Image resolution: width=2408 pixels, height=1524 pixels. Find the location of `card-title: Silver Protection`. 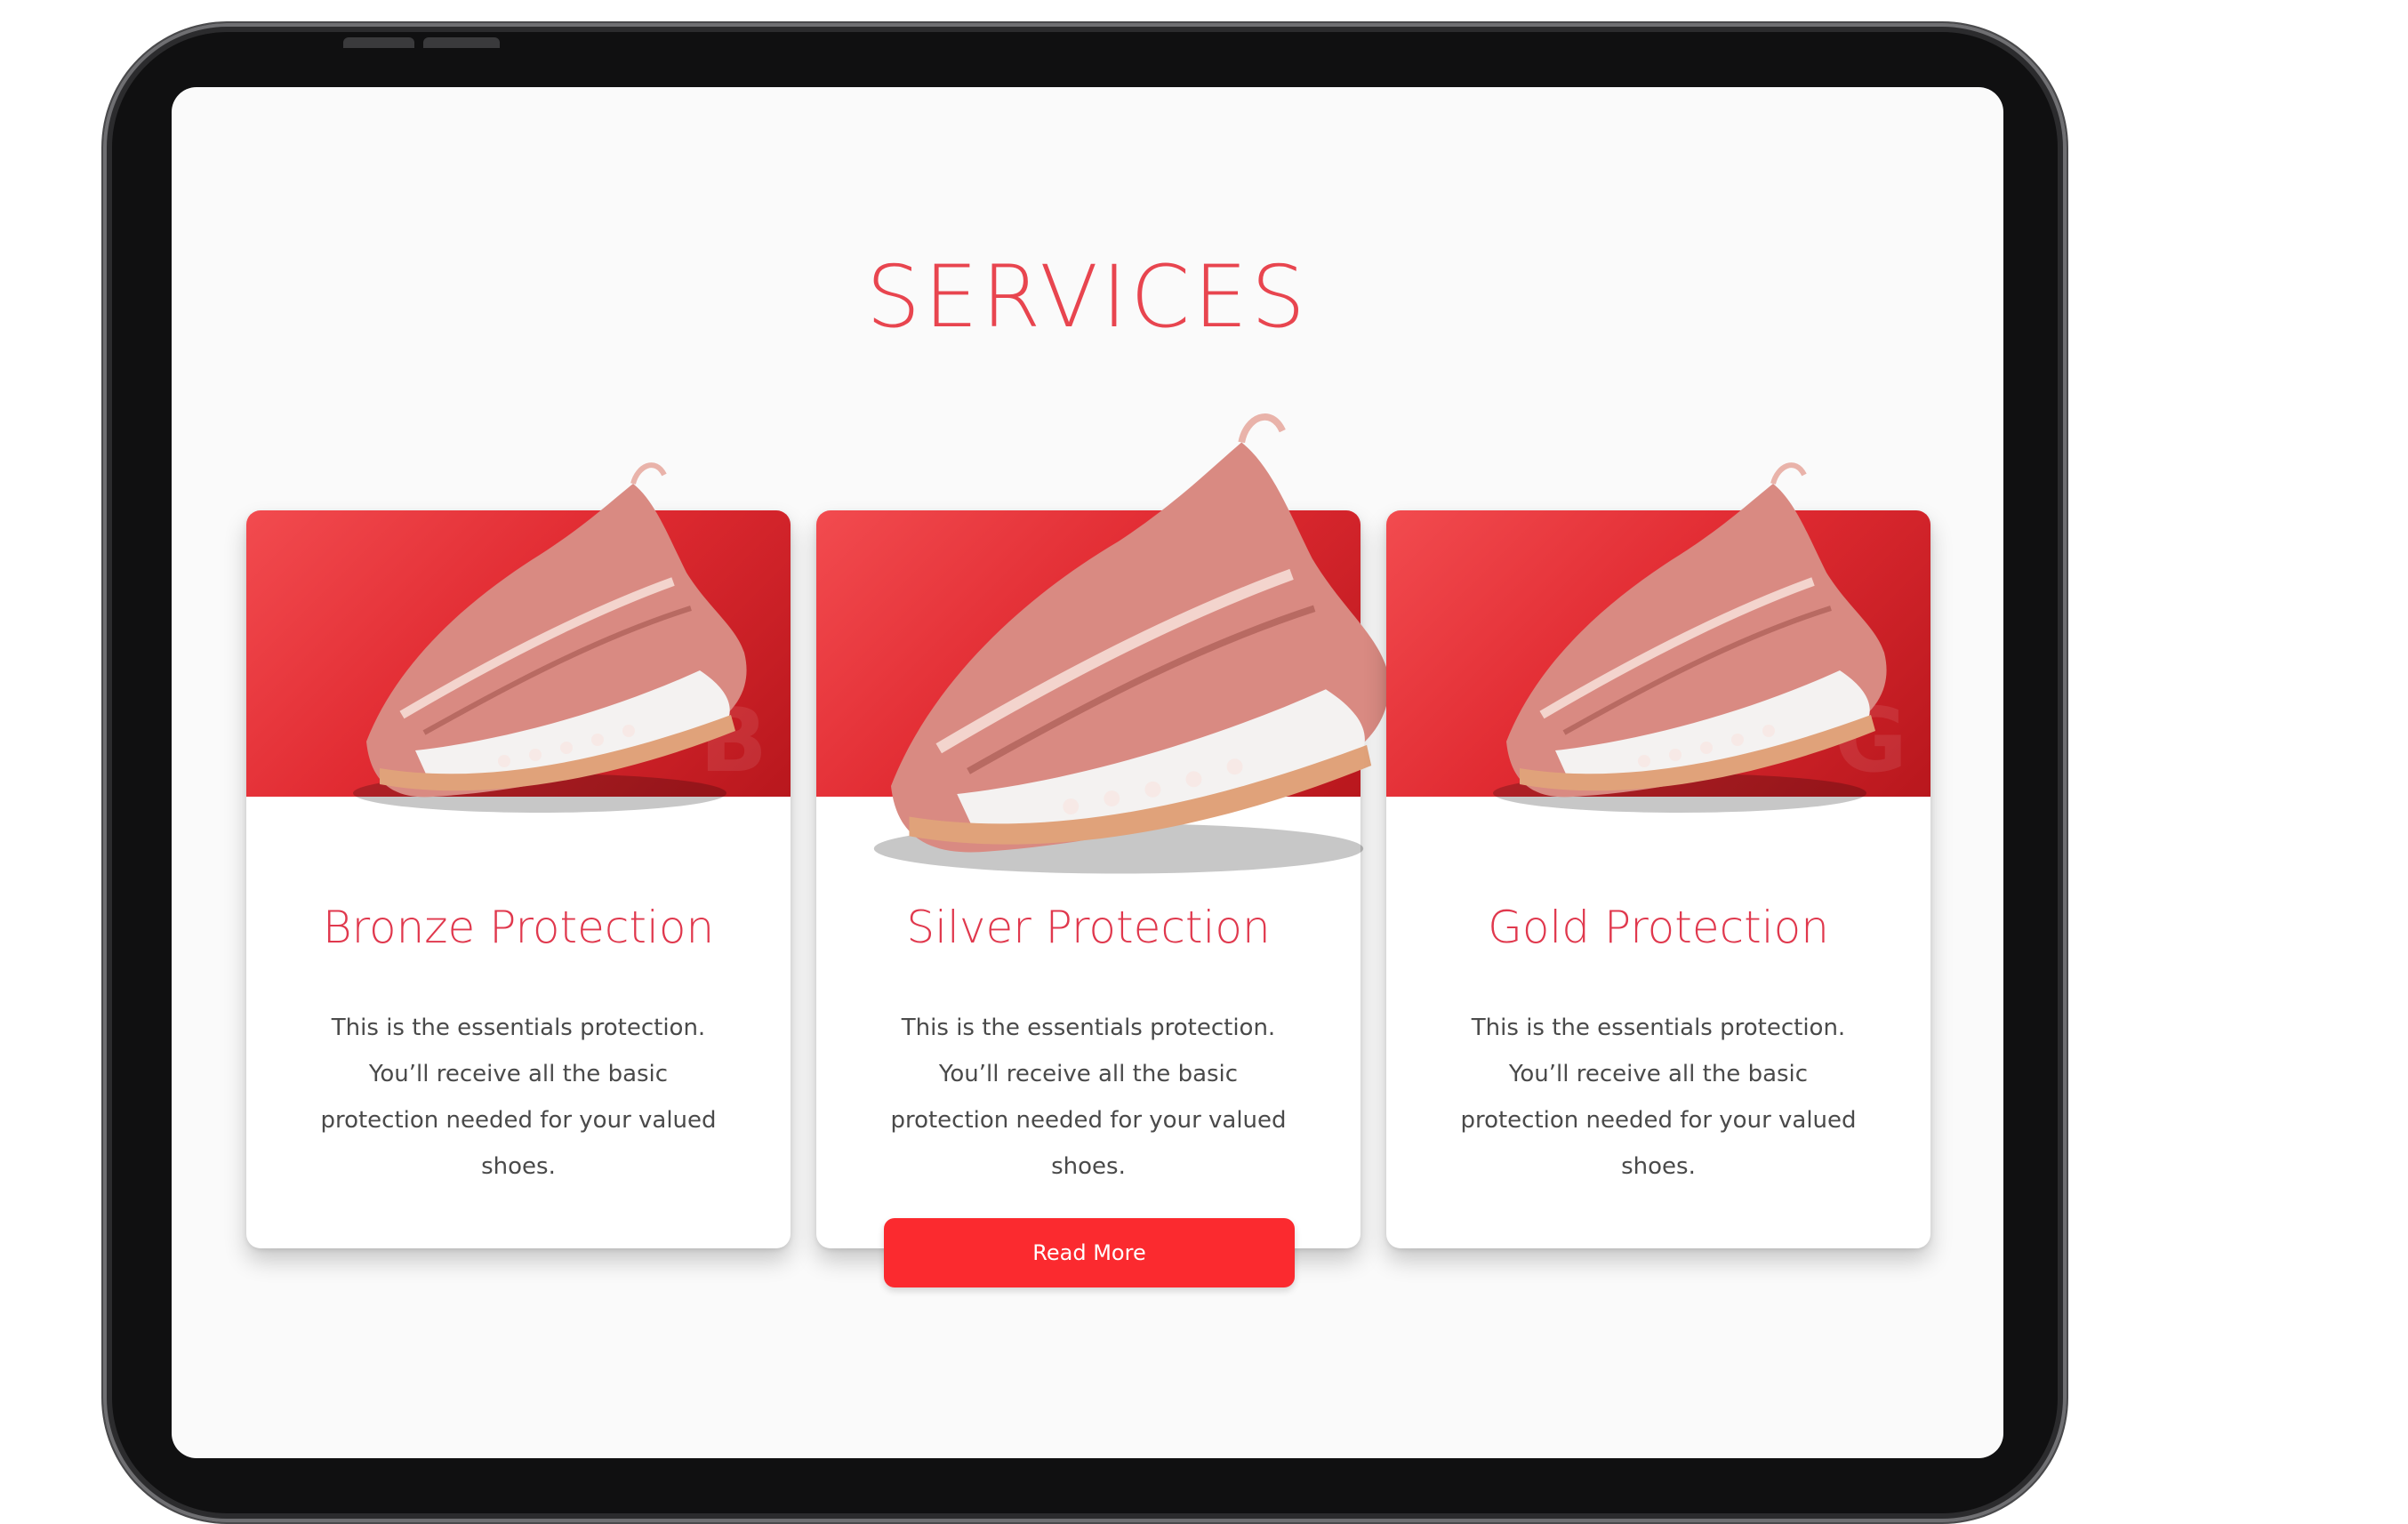

card-title: Silver Protection is located at coordinates (1088, 928).